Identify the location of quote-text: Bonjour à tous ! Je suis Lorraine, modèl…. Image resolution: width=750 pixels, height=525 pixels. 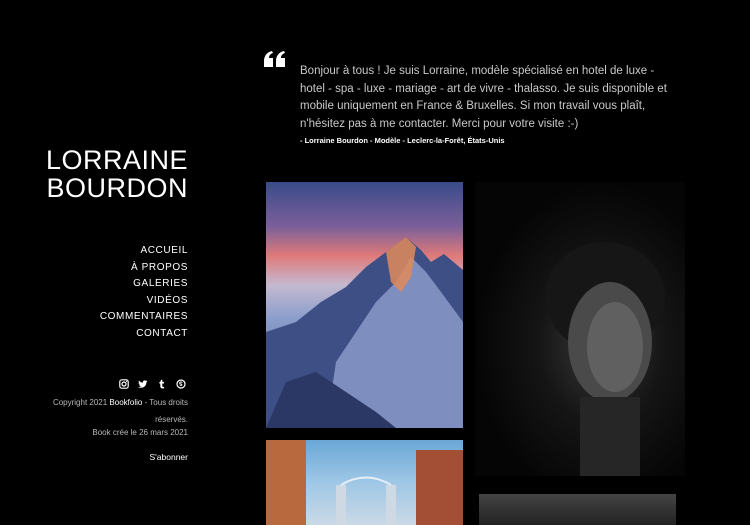
(483, 97).